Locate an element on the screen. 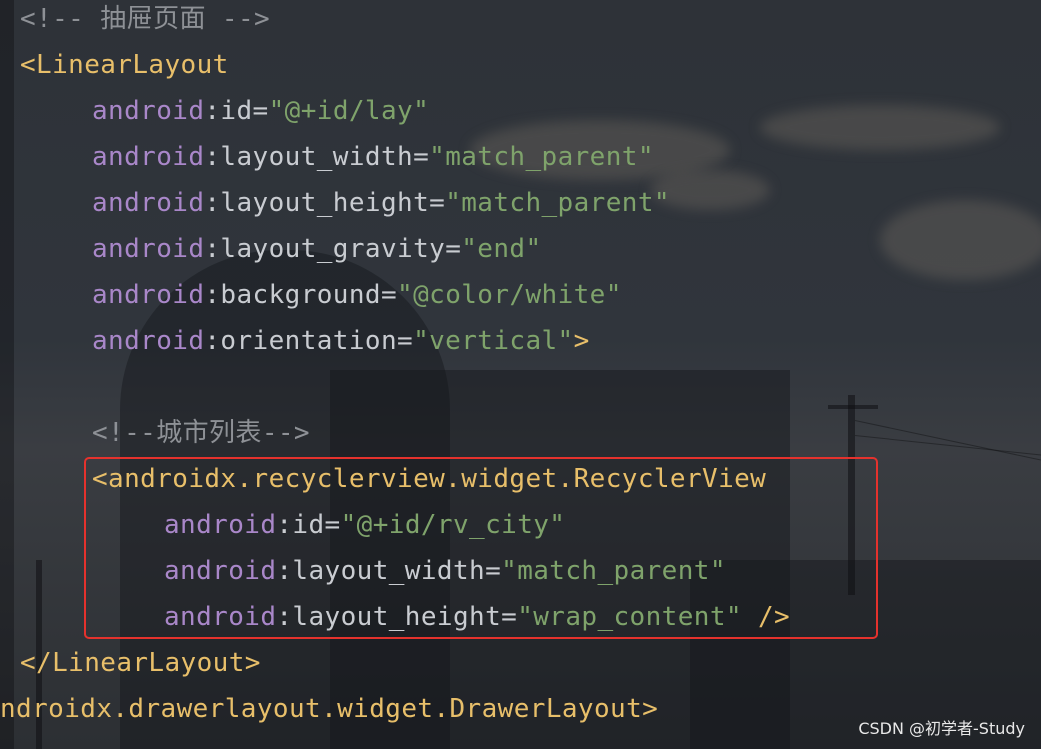 The width and height of the screenshot is (1041, 749). code-line: <!-- 抽屉页面 --> is located at coordinates (145, 21).